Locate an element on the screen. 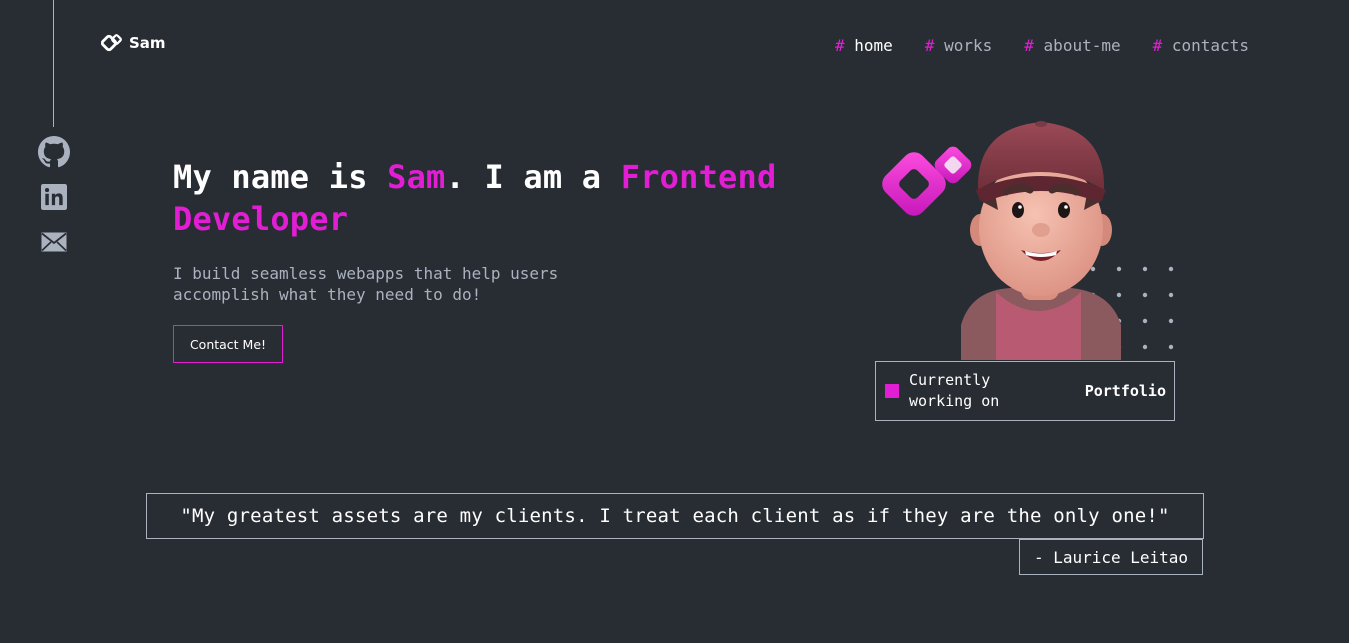  nav-contacts: # contacts is located at coordinates (1201, 45).